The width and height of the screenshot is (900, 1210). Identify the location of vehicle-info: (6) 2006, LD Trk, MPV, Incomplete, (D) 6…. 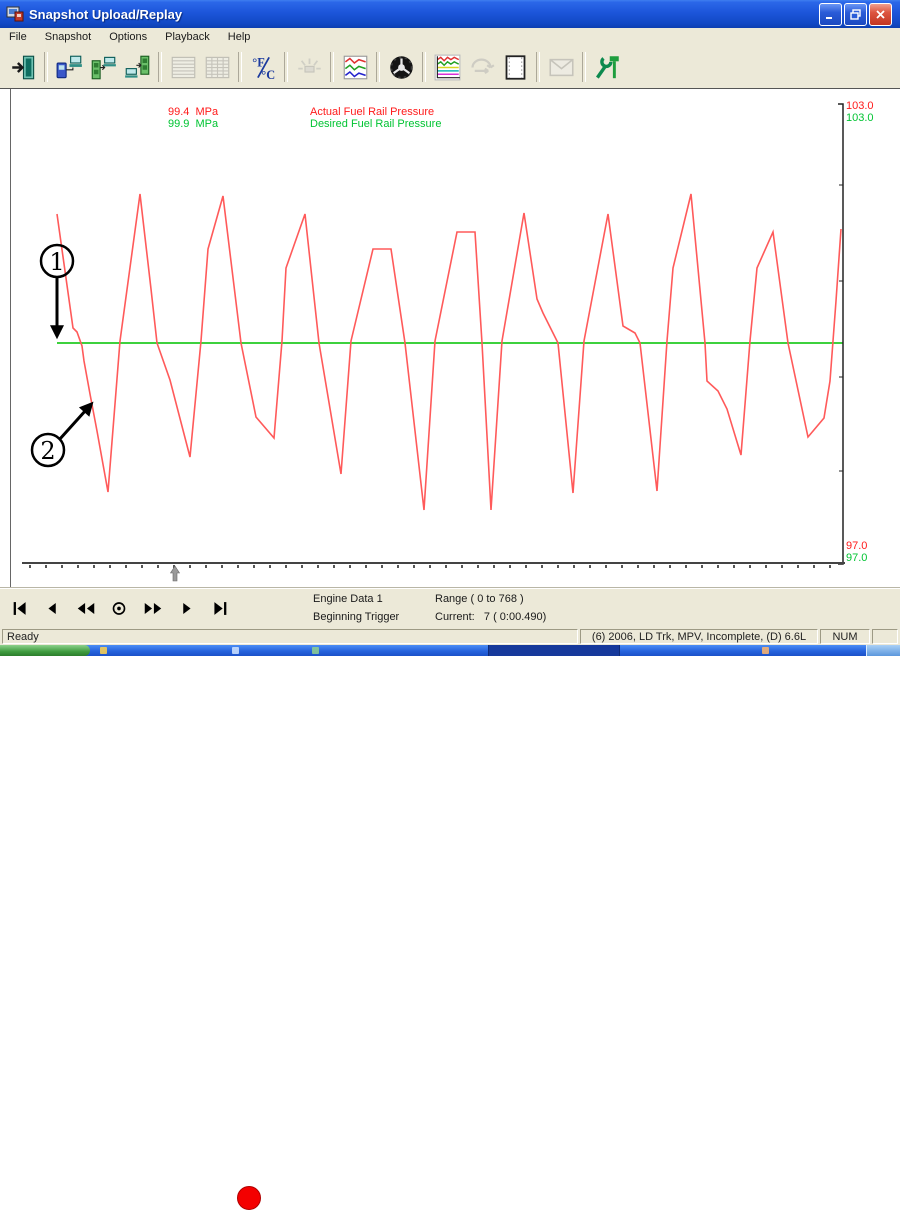
(699, 636).